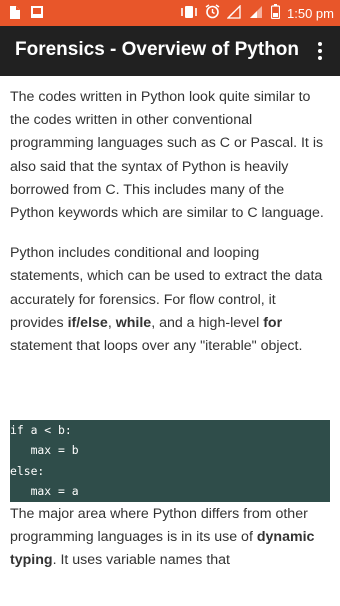  I want to click on status-right: 1:50 pm, so click(257, 12).